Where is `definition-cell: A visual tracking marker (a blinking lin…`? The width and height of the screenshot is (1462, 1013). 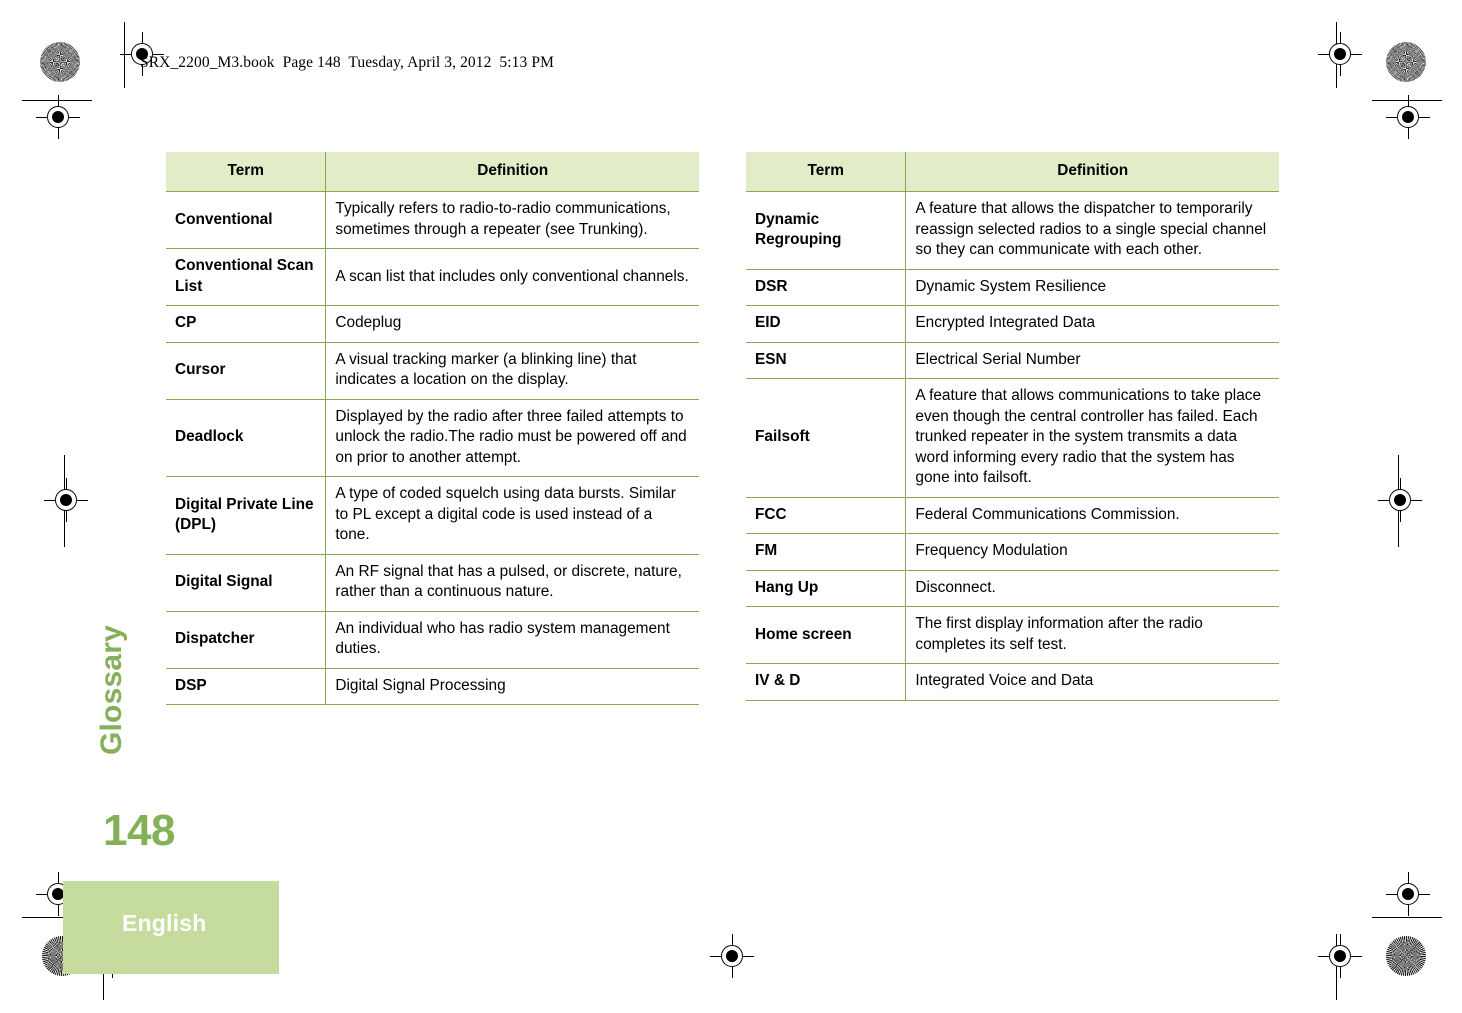 definition-cell: A visual tracking marker (a blinking lin… is located at coordinates (512, 370).